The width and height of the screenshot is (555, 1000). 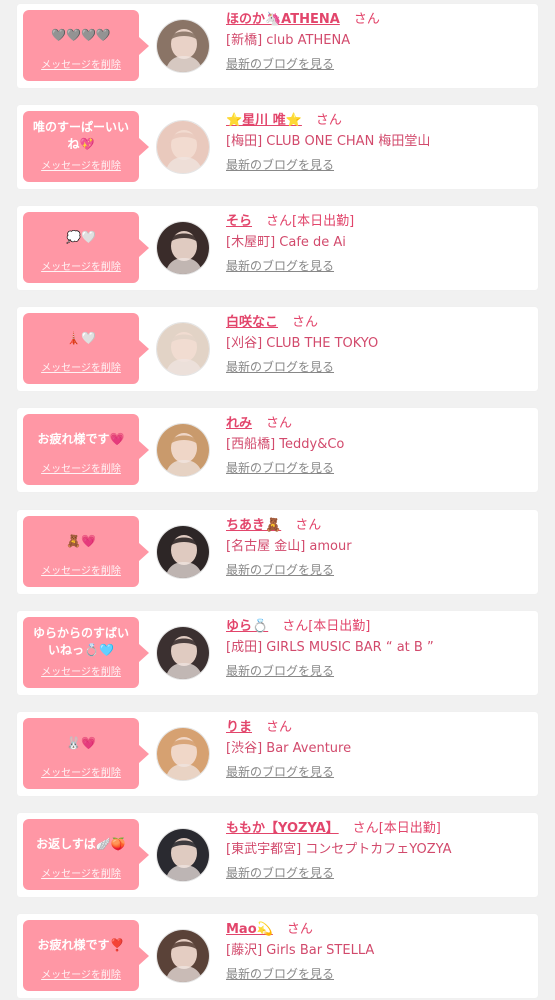 I want to click on message-card: 🧸💗 メッセージを削除 ちあき🧸 さん [名古屋 金山] amour 最新のブログを見る, so click(x=277, y=552).